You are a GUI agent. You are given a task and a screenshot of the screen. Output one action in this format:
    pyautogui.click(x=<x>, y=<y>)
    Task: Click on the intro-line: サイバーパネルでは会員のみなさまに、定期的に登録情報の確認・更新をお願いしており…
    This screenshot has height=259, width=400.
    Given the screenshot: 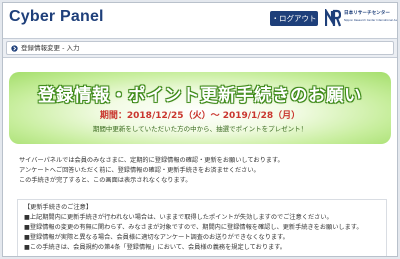 What is the action you would take?
    pyautogui.click(x=151, y=160)
    